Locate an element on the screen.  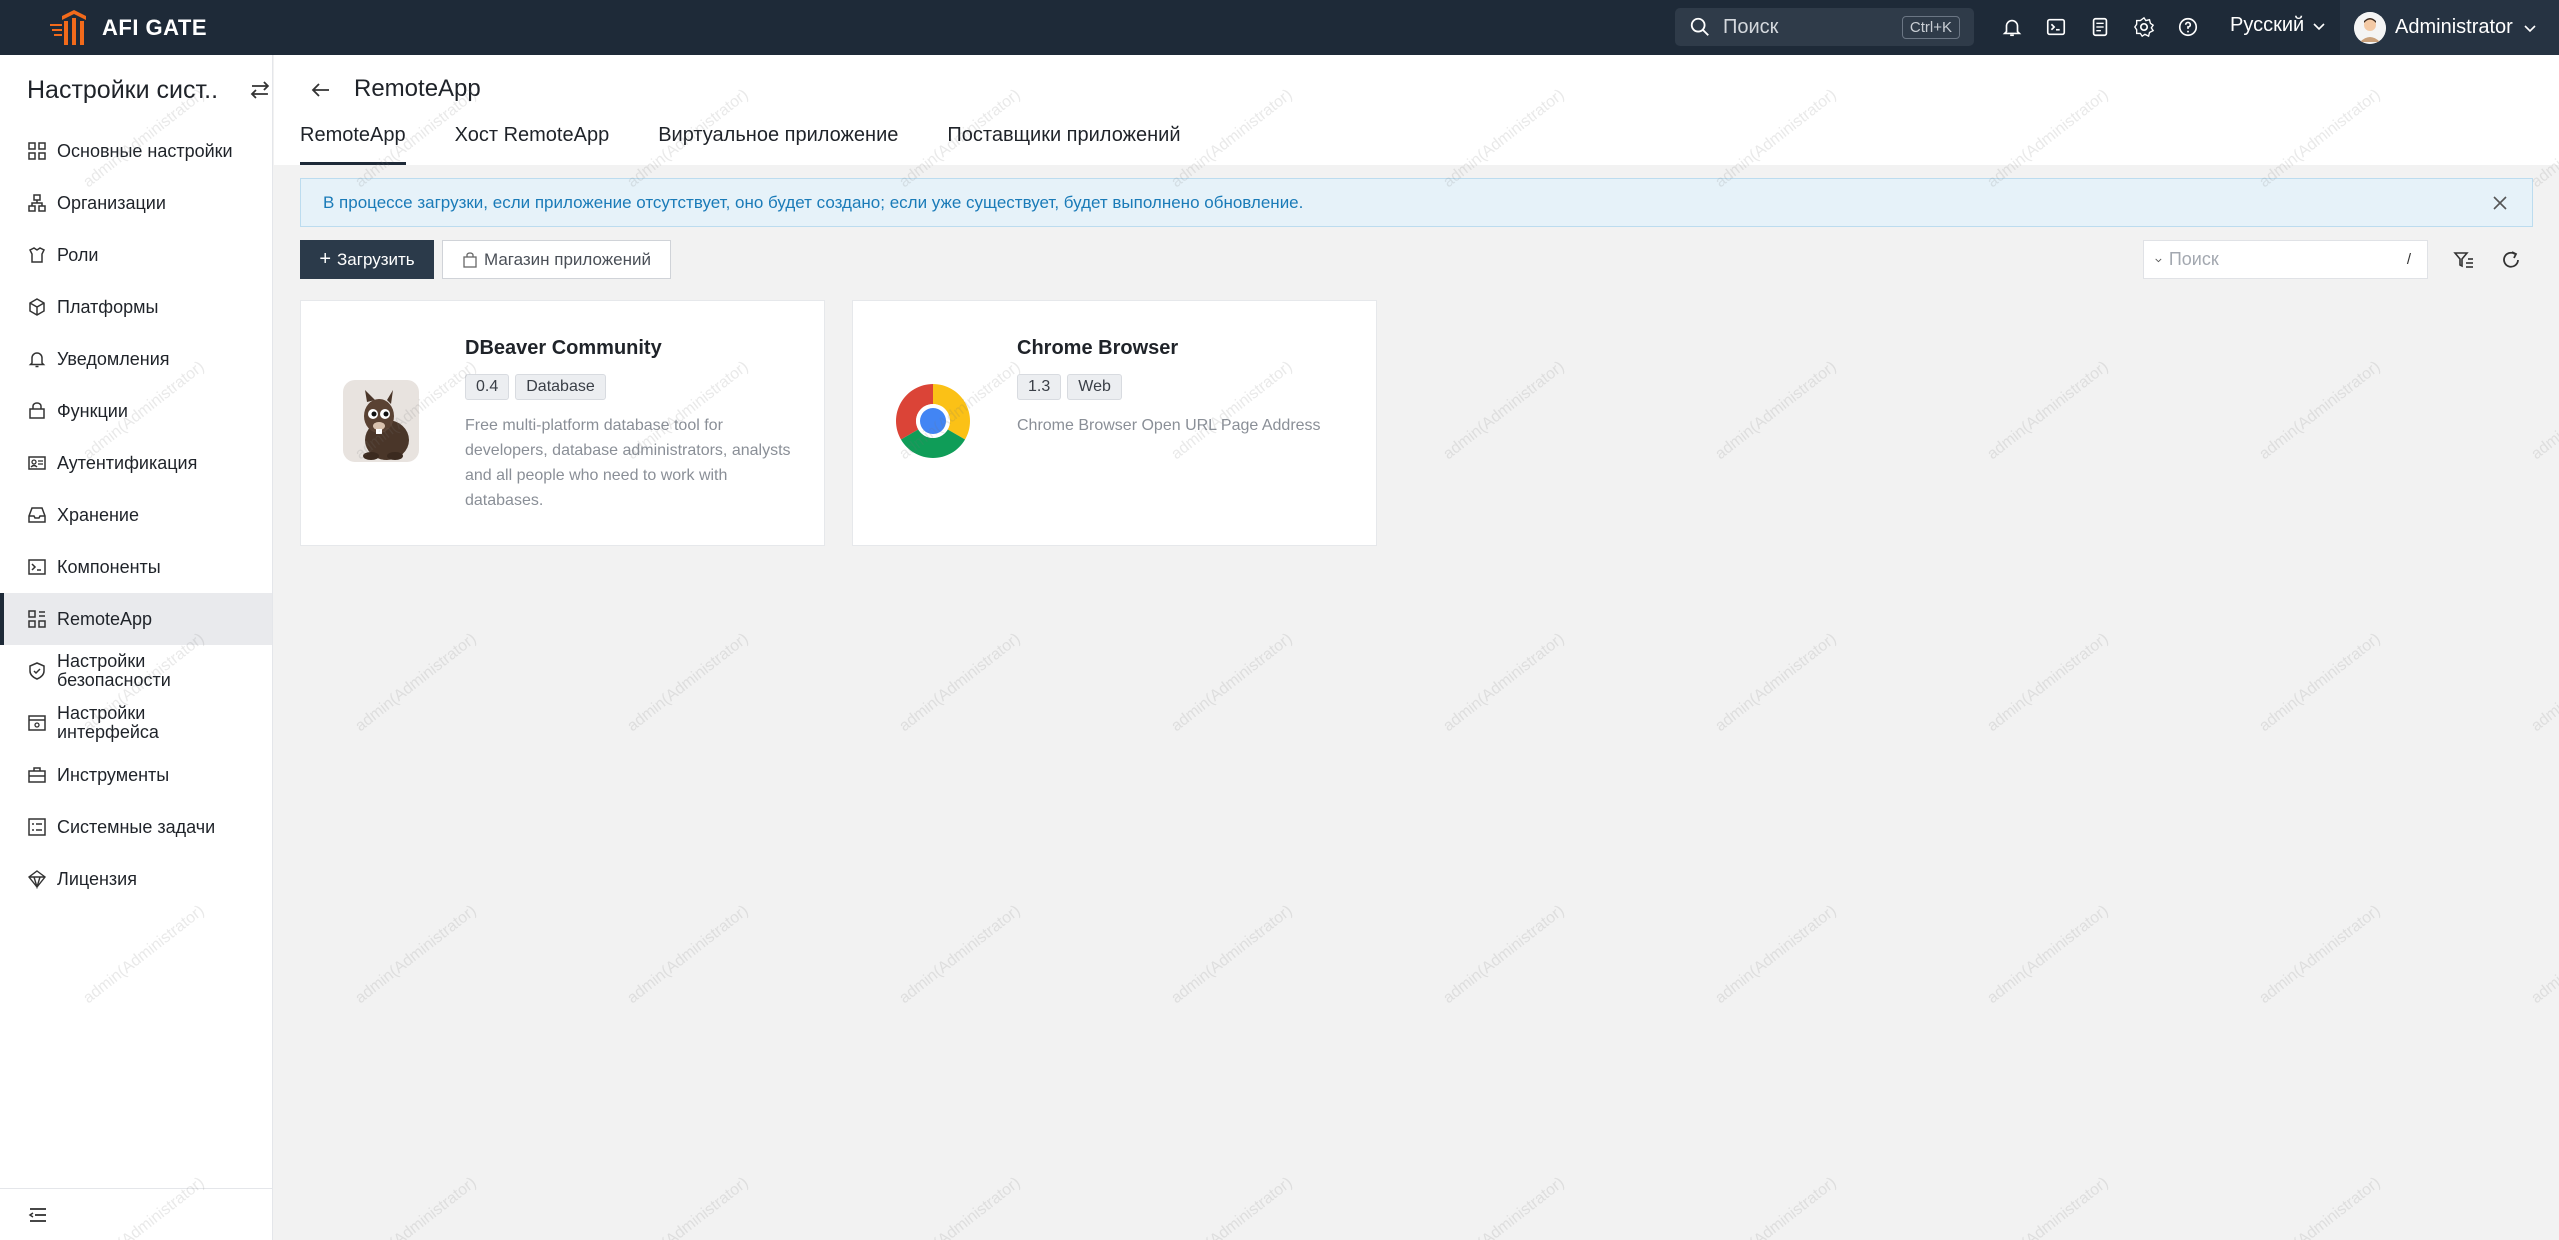
cube-icon is located at coordinates (37, 307).